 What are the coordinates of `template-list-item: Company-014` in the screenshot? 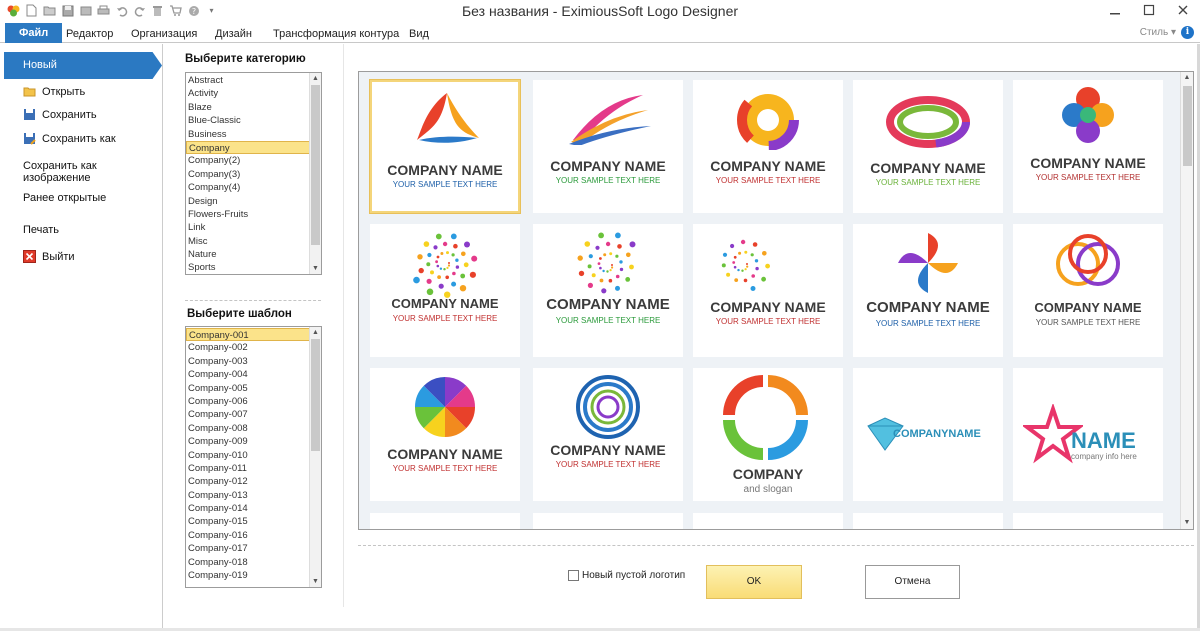 It's located at (253, 508).